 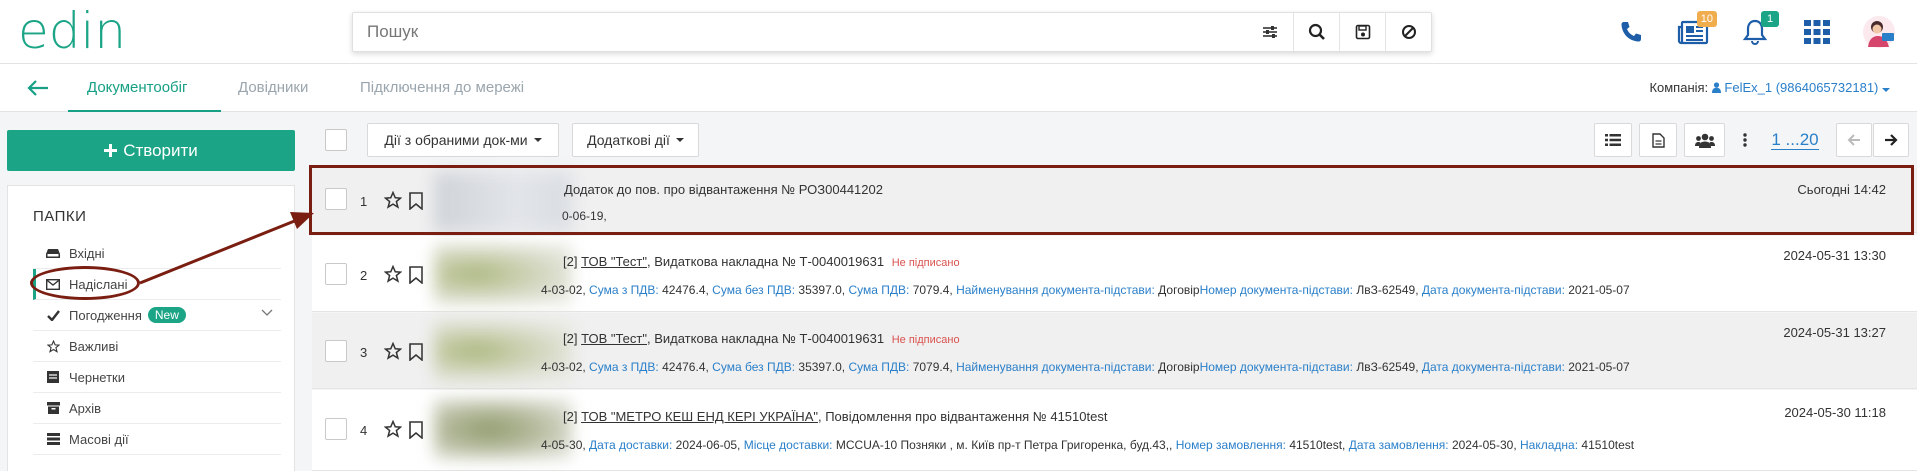 What do you see at coordinates (157, 377) in the screenshot?
I see `folder-drafts: Чернетки` at bounding box center [157, 377].